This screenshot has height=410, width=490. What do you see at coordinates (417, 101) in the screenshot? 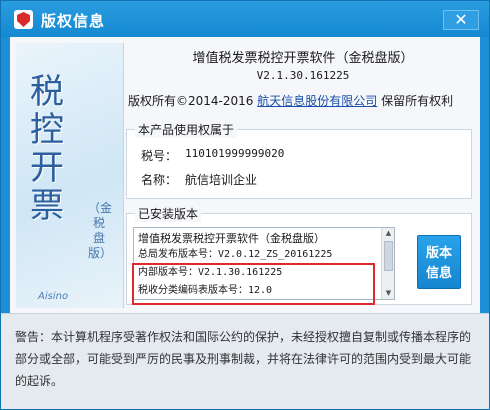
I see `copyright-suffix: 保留所有权利` at bounding box center [417, 101].